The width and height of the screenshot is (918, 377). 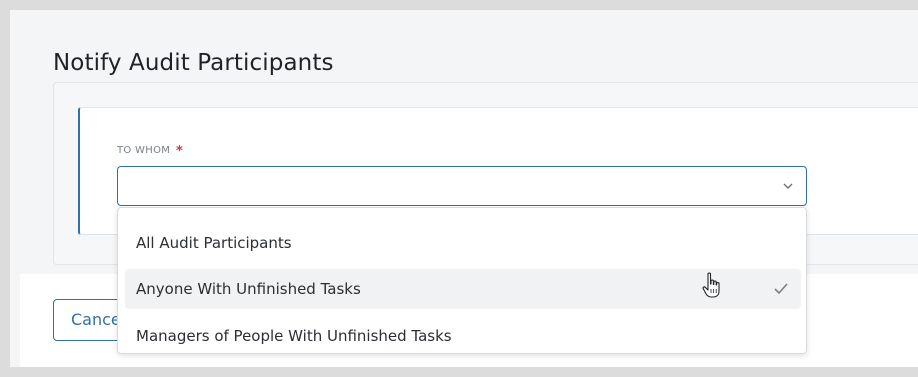 What do you see at coordinates (711, 285) in the screenshot?
I see `hand-cursor-icon` at bounding box center [711, 285].